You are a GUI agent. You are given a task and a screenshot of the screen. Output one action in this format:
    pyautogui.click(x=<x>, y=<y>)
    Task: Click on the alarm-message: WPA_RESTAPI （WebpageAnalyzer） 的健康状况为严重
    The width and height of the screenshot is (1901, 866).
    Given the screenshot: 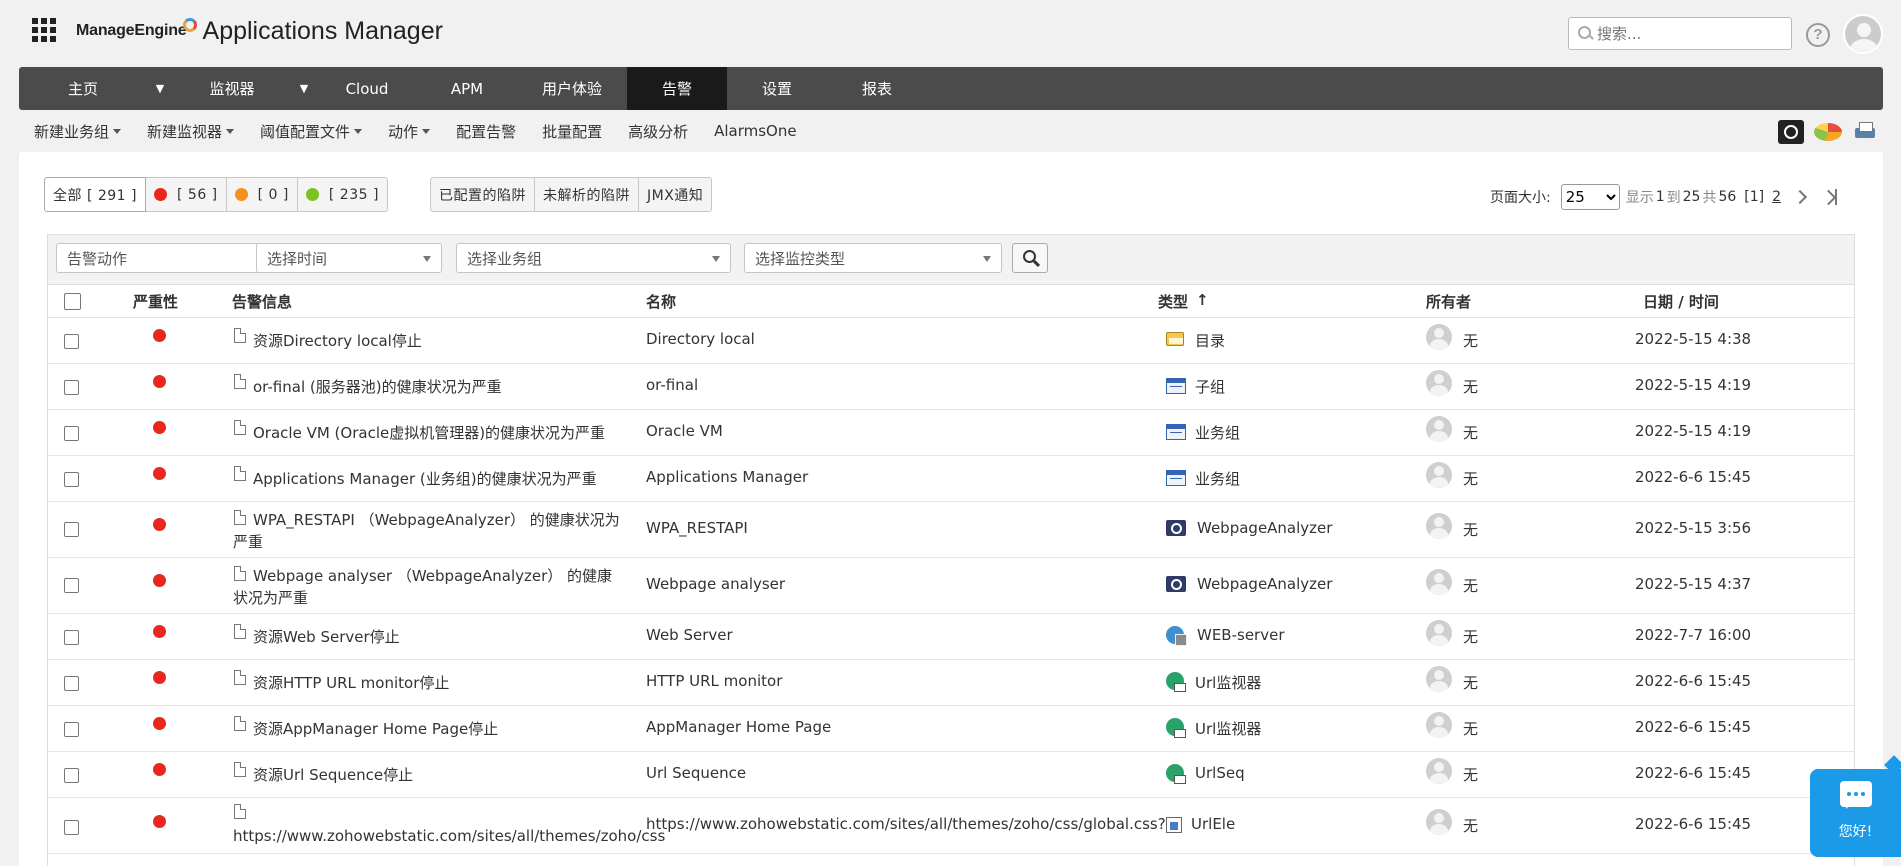 What is the action you would take?
    pyautogui.click(x=433, y=531)
    